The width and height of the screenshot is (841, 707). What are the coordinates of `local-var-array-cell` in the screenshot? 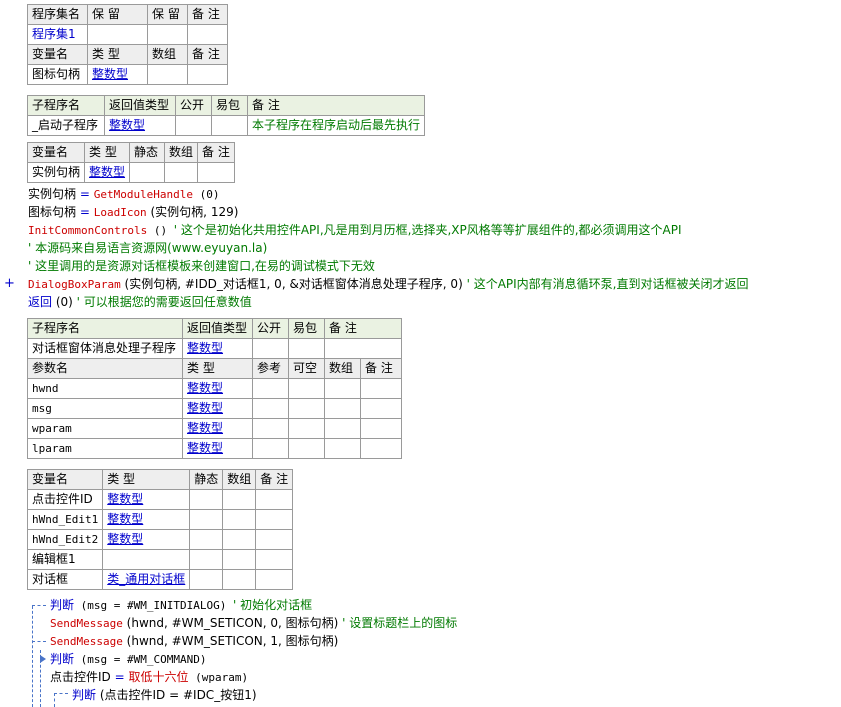 It's located at (181, 172).